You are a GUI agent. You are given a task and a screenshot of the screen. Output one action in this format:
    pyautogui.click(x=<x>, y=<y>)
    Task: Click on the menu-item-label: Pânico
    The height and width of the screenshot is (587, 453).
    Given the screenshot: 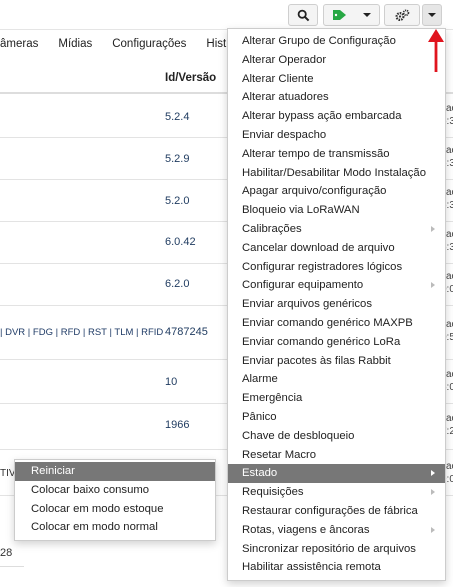 What is the action you would take?
    pyautogui.click(x=259, y=416)
    